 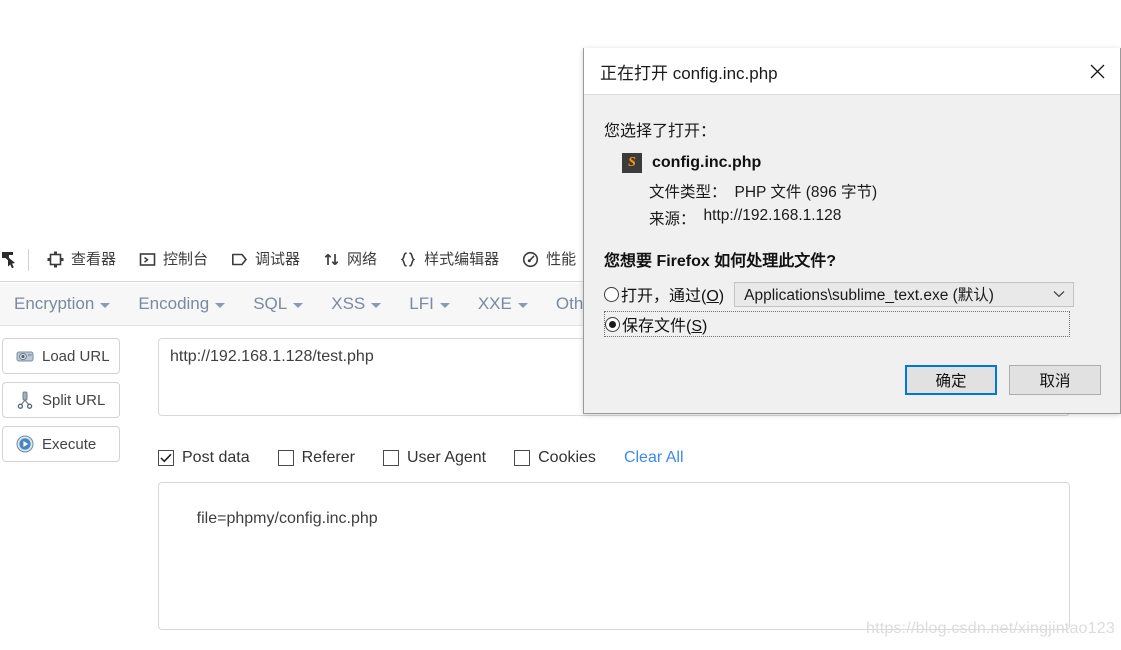 I want to click on hackbar-menu-label: Encryption, so click(x=54, y=303).